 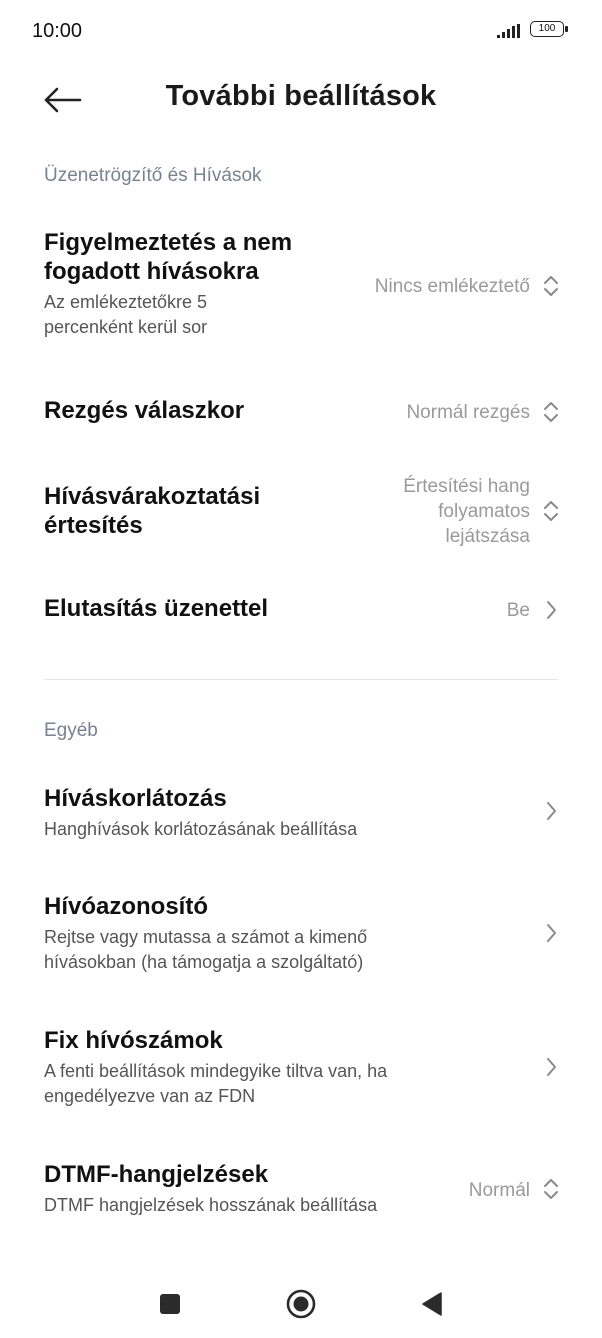 What do you see at coordinates (168, 315) in the screenshot?
I see `setting-subtitle: Az emlékeztetőkre 5 percenként kerül sor` at bounding box center [168, 315].